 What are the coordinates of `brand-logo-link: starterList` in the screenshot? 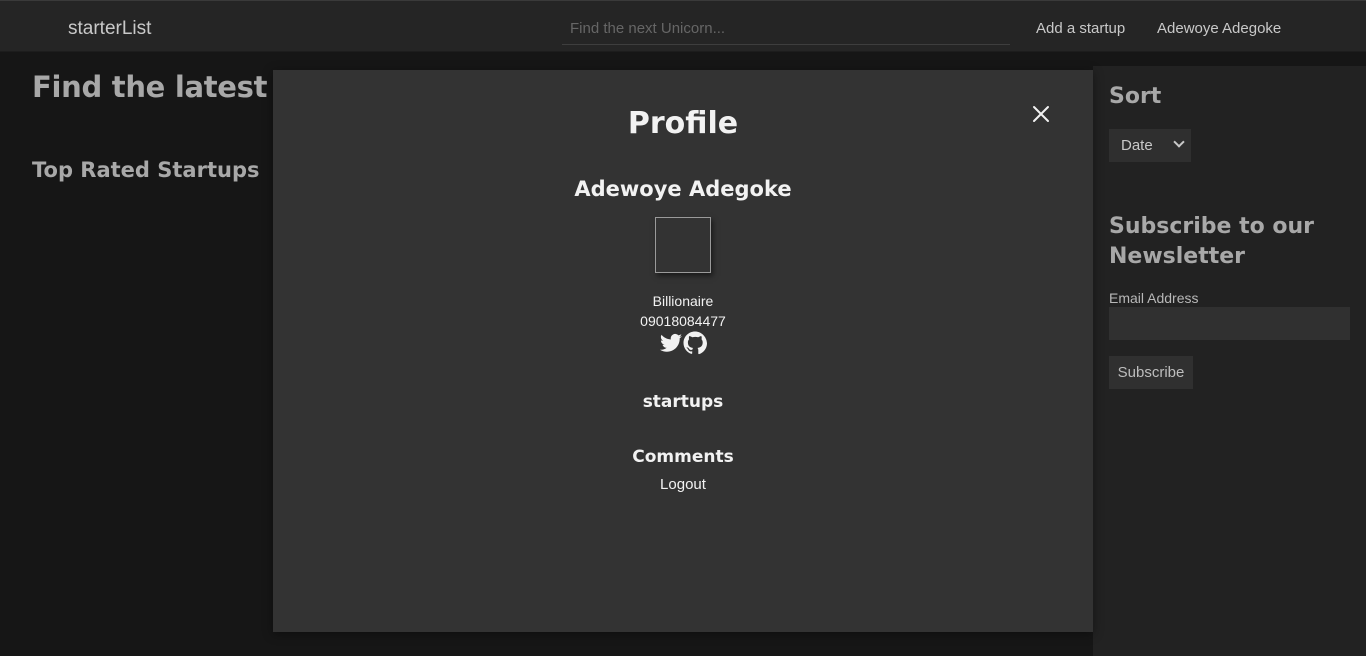 It's located at (109, 29).